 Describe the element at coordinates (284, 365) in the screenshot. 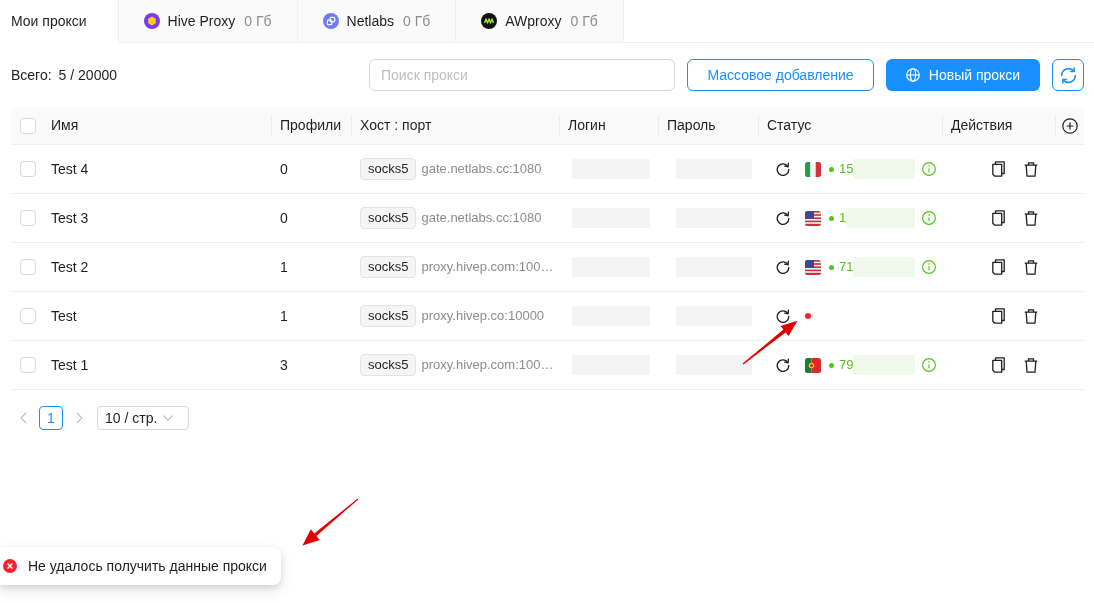

I see `profile-count: 3` at that location.